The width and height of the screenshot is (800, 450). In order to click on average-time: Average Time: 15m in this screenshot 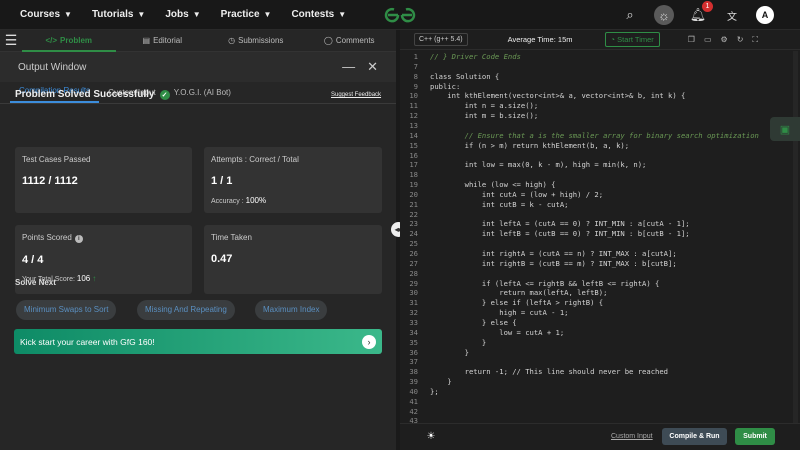, I will do `click(540, 39)`.